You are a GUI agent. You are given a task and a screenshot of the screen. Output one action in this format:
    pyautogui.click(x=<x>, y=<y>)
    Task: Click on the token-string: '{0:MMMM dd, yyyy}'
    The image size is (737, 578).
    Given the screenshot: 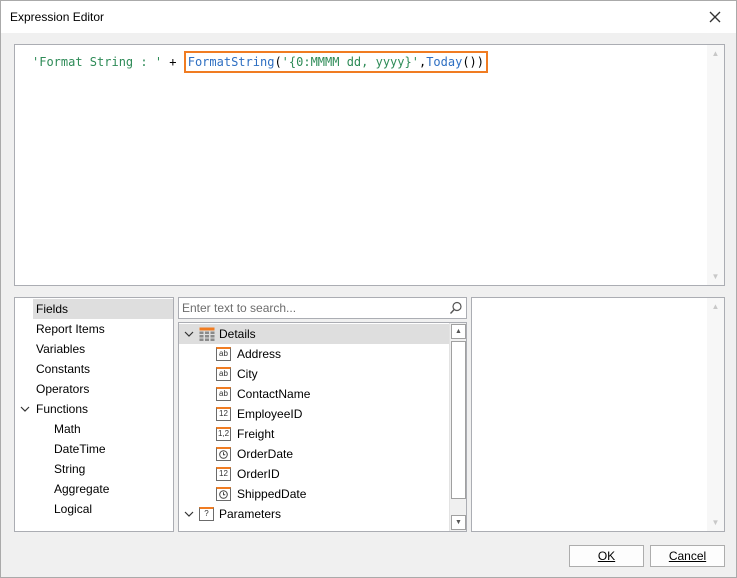 What is the action you would take?
    pyautogui.click(x=350, y=62)
    